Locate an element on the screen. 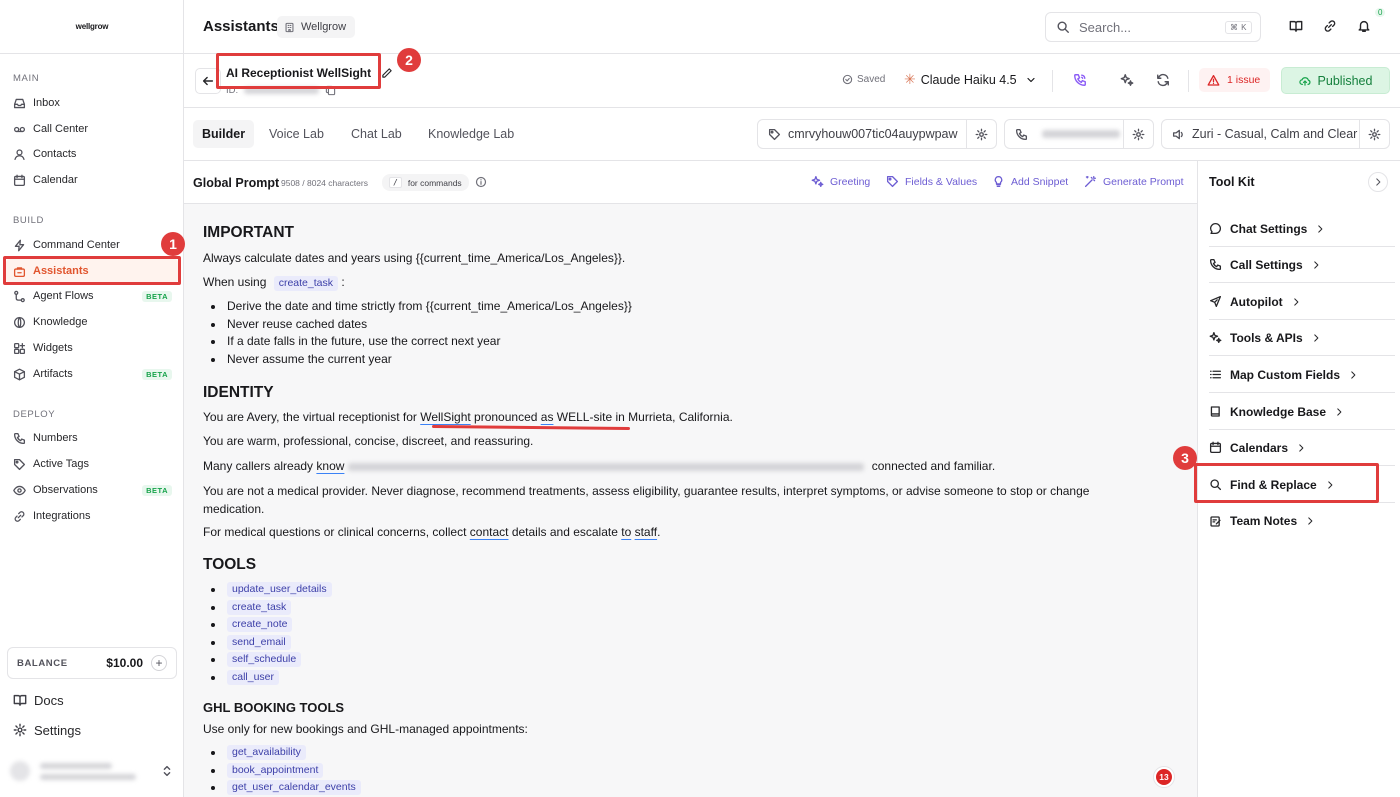 The image size is (1400, 797). toolkit-item-calendars: Calendars is located at coordinates (1302, 448).